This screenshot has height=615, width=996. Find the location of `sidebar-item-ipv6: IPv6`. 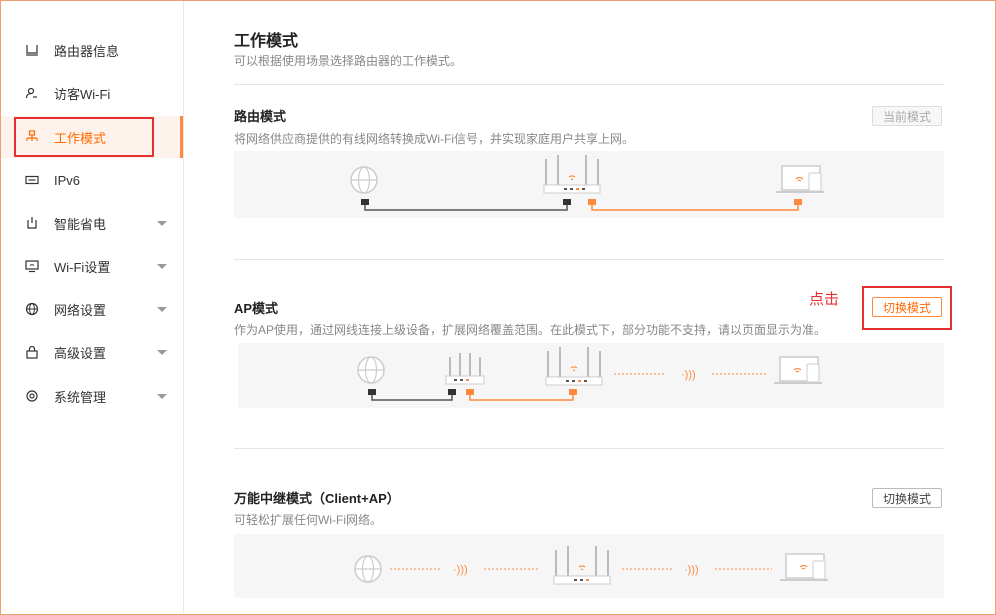

sidebar-item-ipv6: IPv6 is located at coordinates (92, 180).